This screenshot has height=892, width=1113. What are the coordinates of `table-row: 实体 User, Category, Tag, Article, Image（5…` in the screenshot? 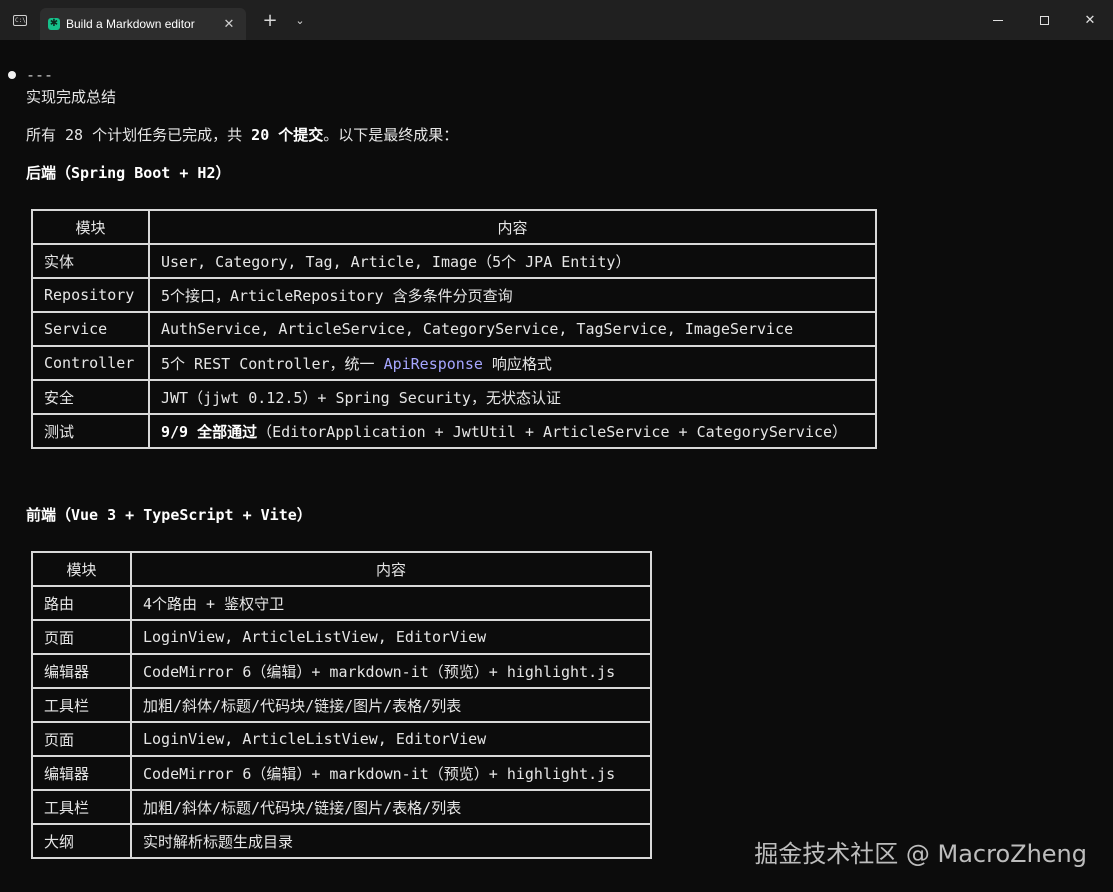 It's located at (454, 261).